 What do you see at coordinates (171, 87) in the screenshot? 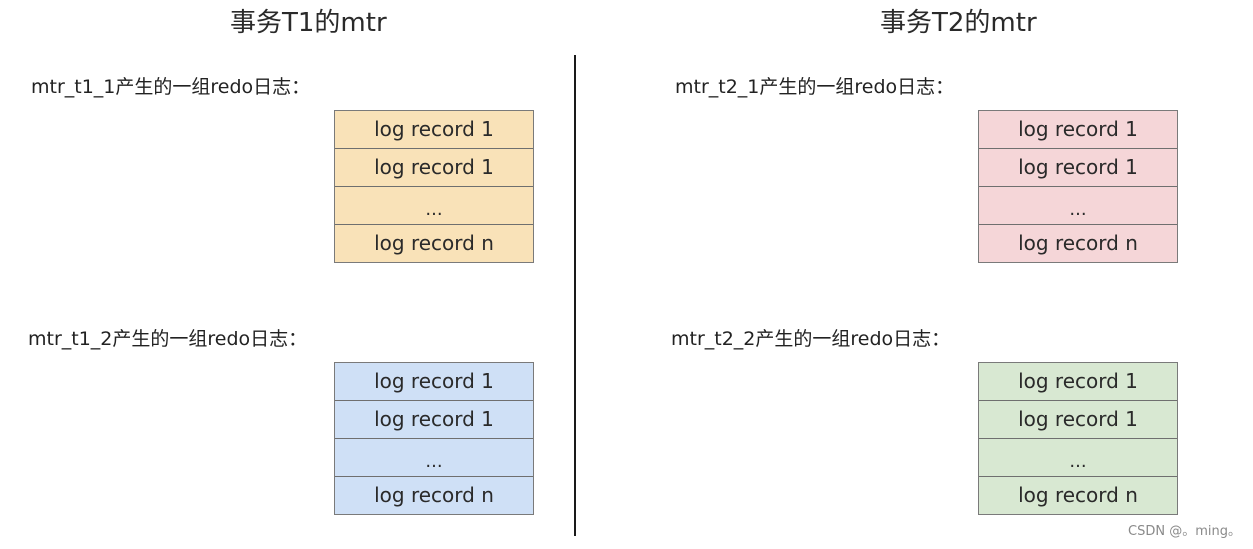
I see `group-label-t1-1: mtr_t1_1产生的一组redo日志：` at bounding box center [171, 87].